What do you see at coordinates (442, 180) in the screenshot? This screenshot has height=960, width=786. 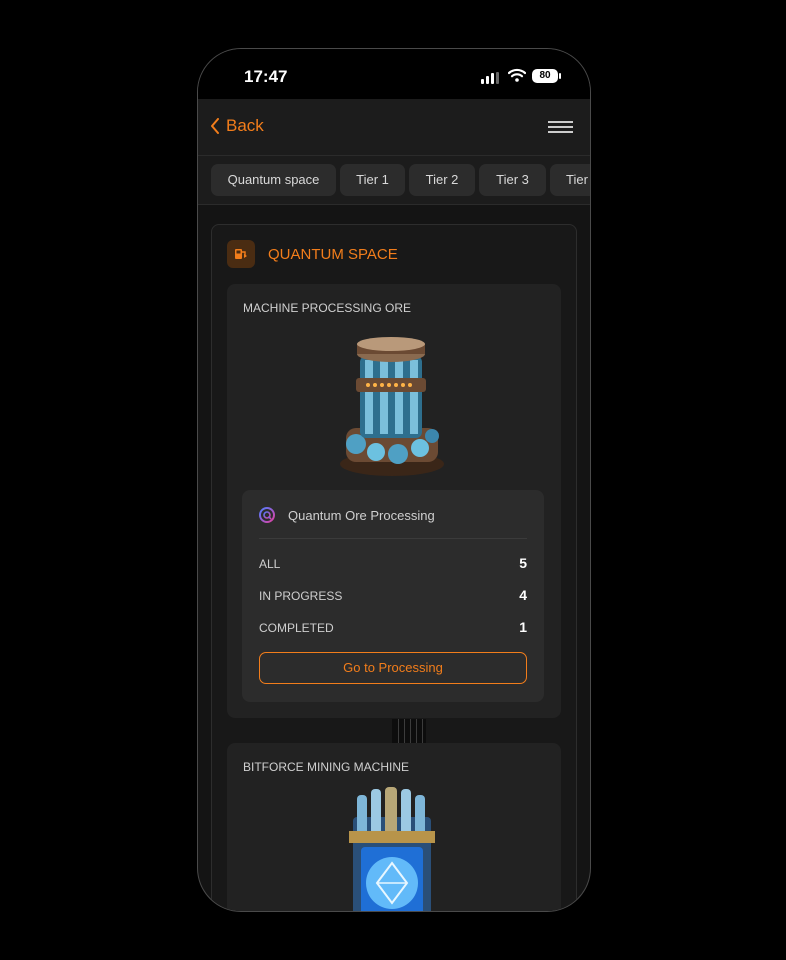 I see `tab-tier-2: Tier 2` at bounding box center [442, 180].